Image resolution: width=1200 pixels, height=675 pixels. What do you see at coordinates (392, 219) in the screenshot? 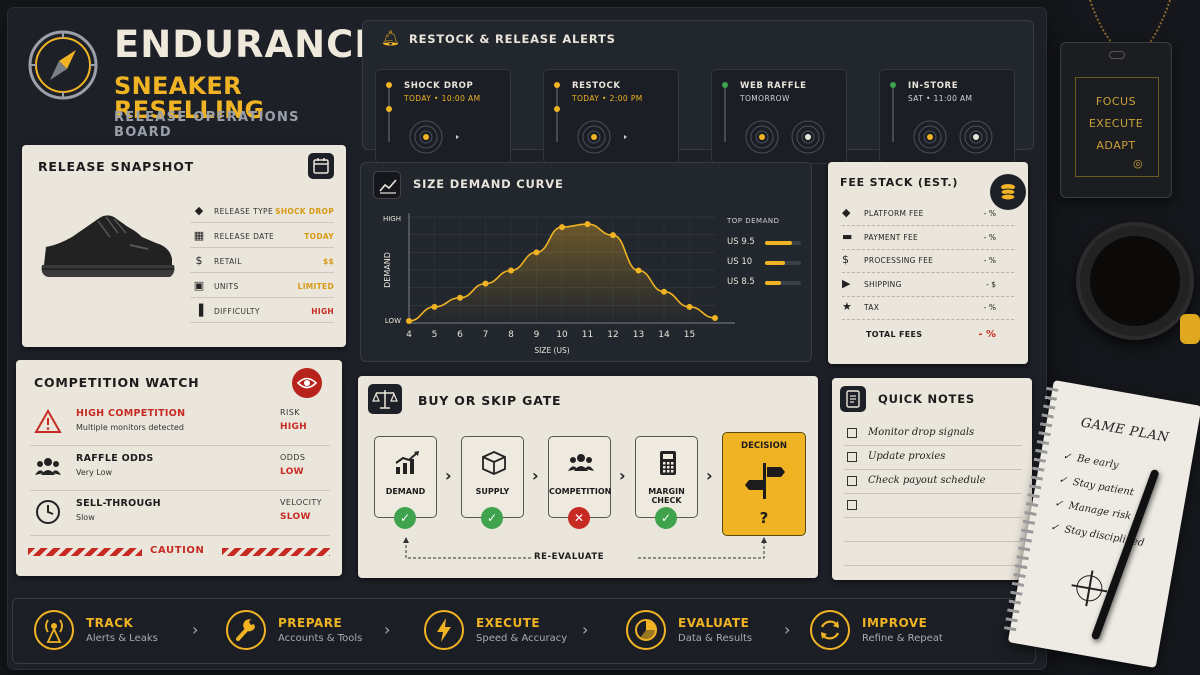
I see `y-tick-label: HIGH` at bounding box center [392, 219].